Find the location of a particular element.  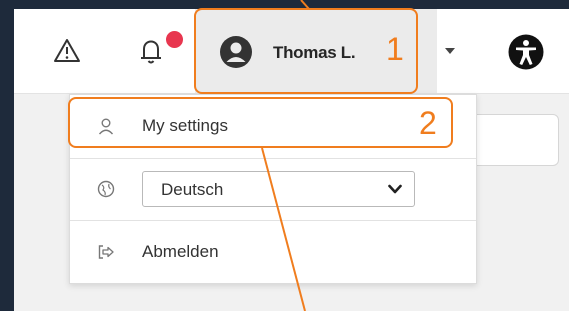

logout-label: Abmelden is located at coordinates (180, 251).